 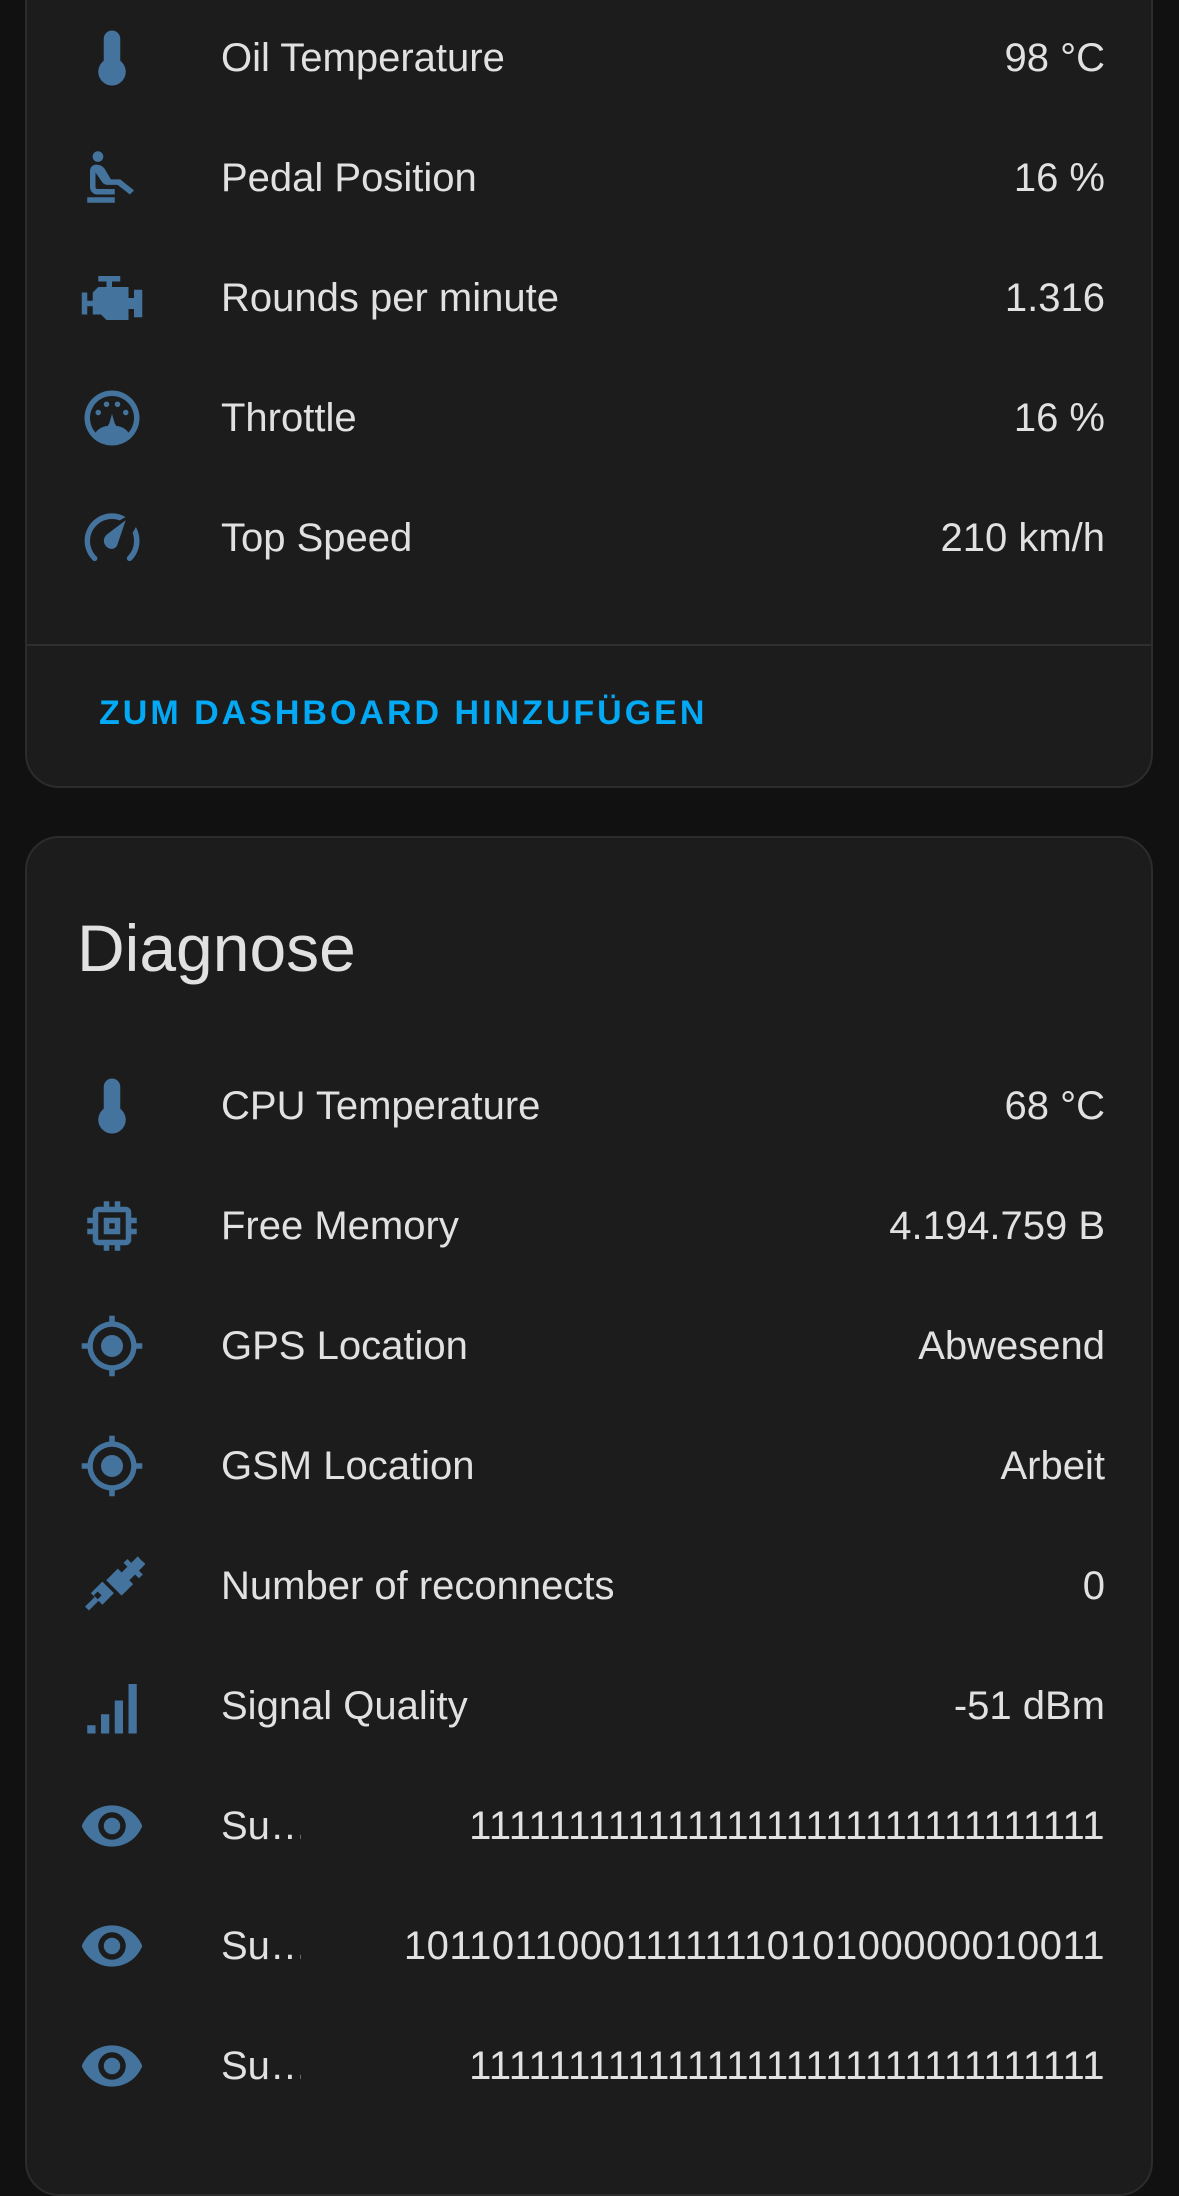 What do you see at coordinates (591, 298) in the screenshot?
I see `entity-row-rounds-per-minute: Rounds per minute 1.316` at bounding box center [591, 298].